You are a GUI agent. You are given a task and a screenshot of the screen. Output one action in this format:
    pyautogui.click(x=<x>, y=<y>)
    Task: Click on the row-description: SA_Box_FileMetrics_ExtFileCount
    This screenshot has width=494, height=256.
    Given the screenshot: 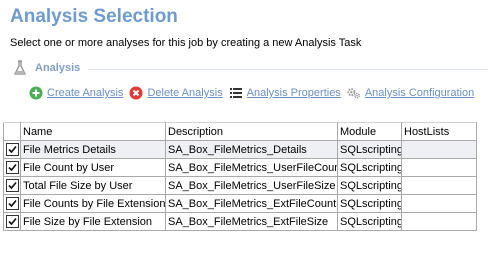 What is the action you would take?
    pyautogui.click(x=251, y=203)
    